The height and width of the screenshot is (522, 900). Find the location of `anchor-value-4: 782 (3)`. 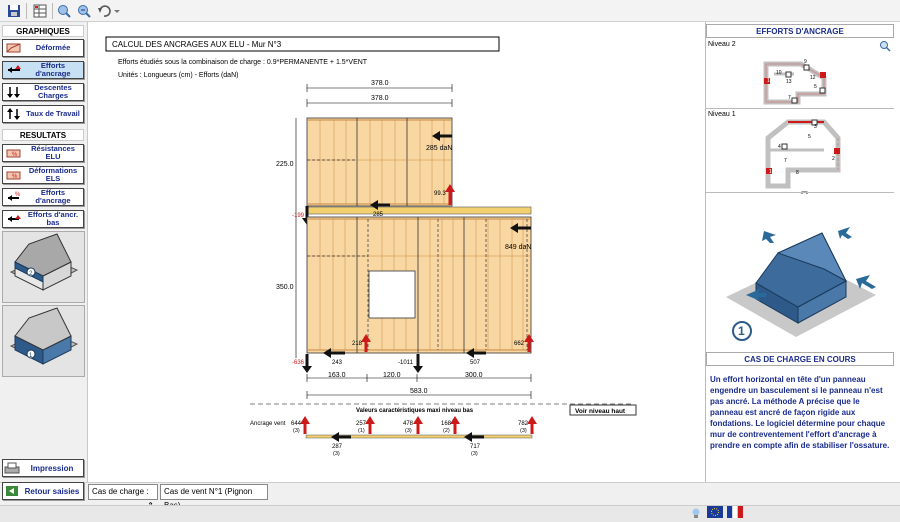

anchor-value-4: 782 (3) is located at coordinates (527, 425).